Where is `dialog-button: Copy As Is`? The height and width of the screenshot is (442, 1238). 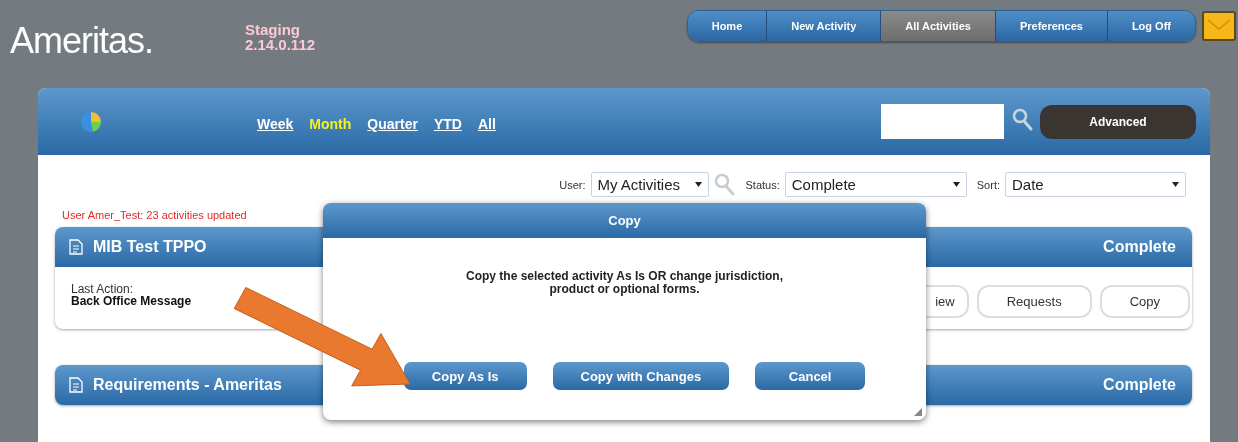
dialog-button: Copy As Is is located at coordinates (465, 376).